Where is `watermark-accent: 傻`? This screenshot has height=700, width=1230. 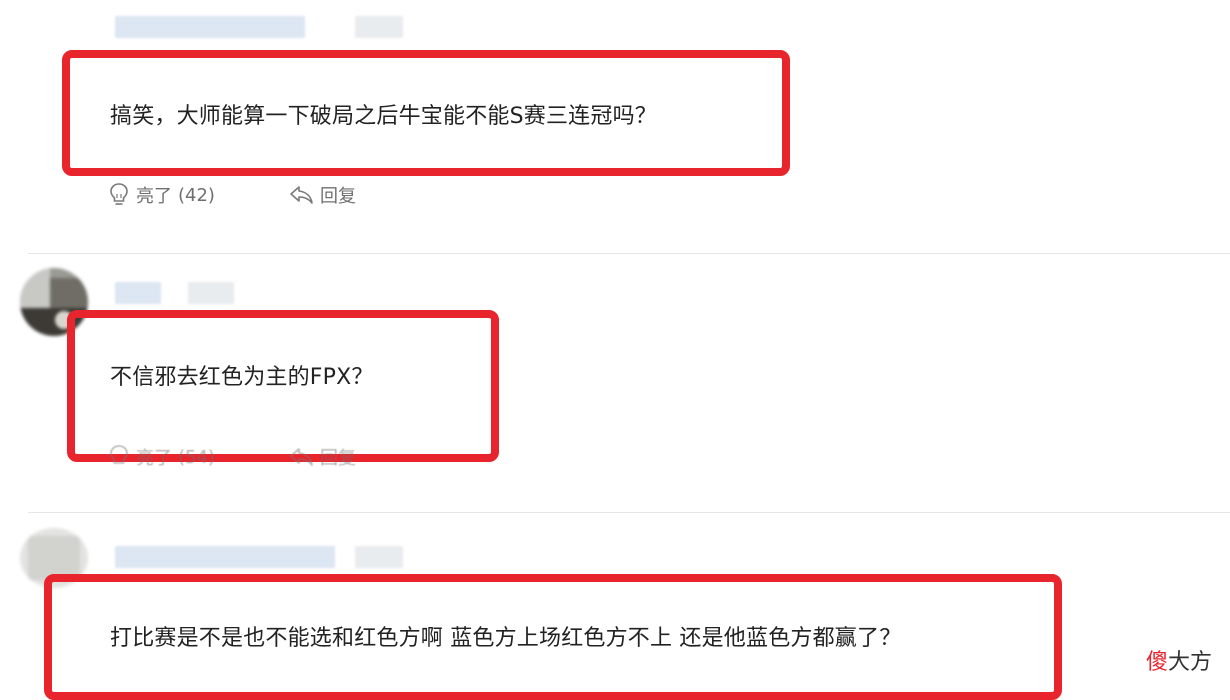 watermark-accent: 傻 is located at coordinates (1156, 662).